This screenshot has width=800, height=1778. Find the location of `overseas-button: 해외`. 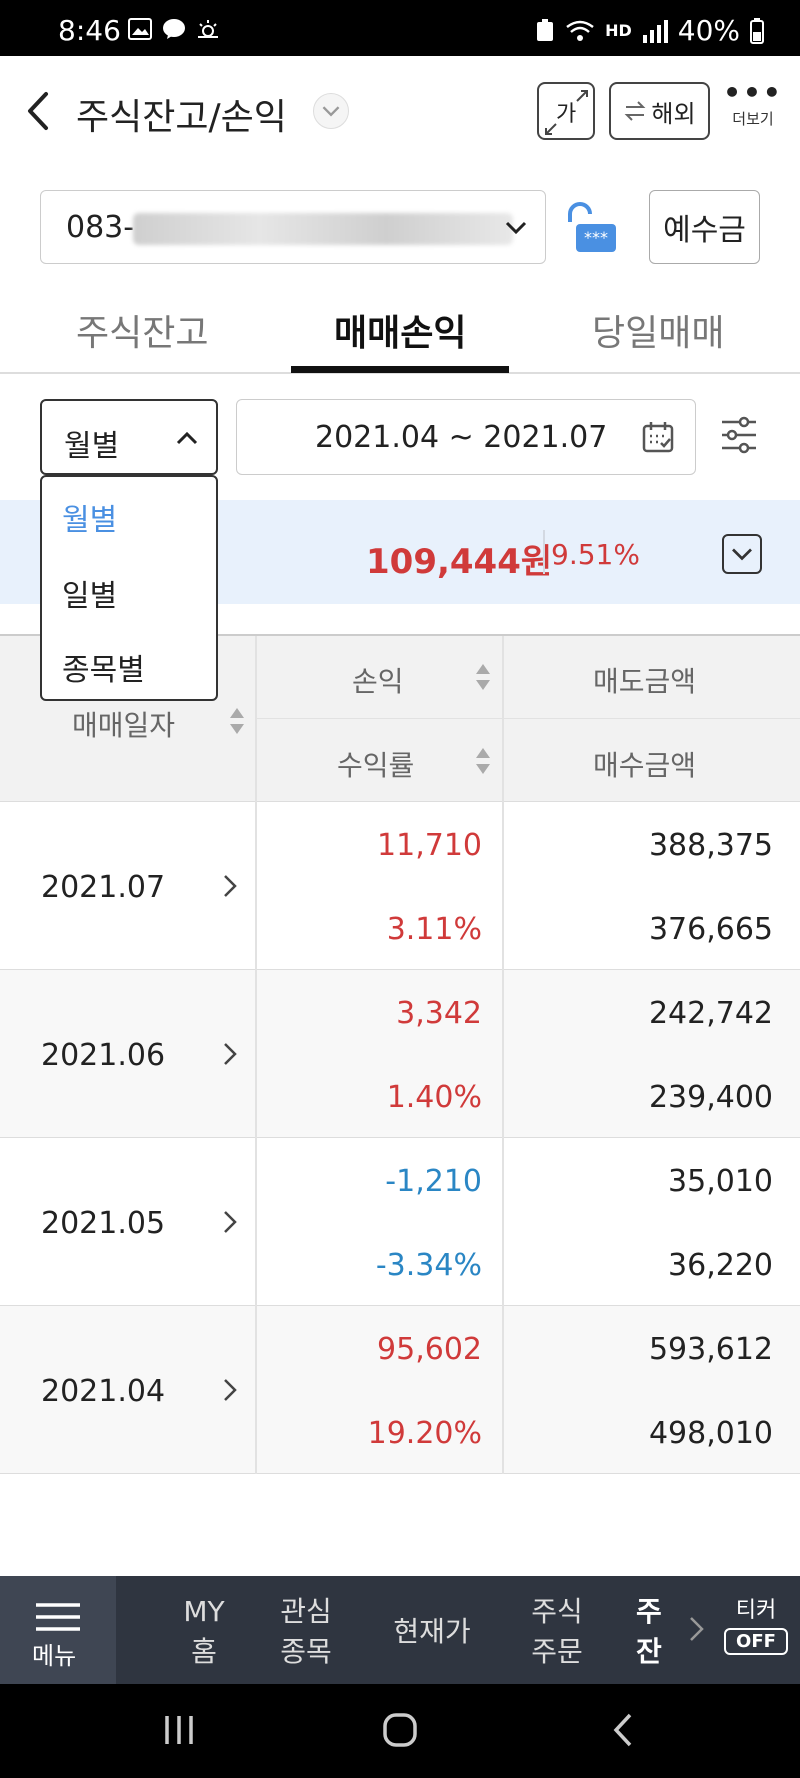

overseas-button: 해외 is located at coordinates (659, 111).